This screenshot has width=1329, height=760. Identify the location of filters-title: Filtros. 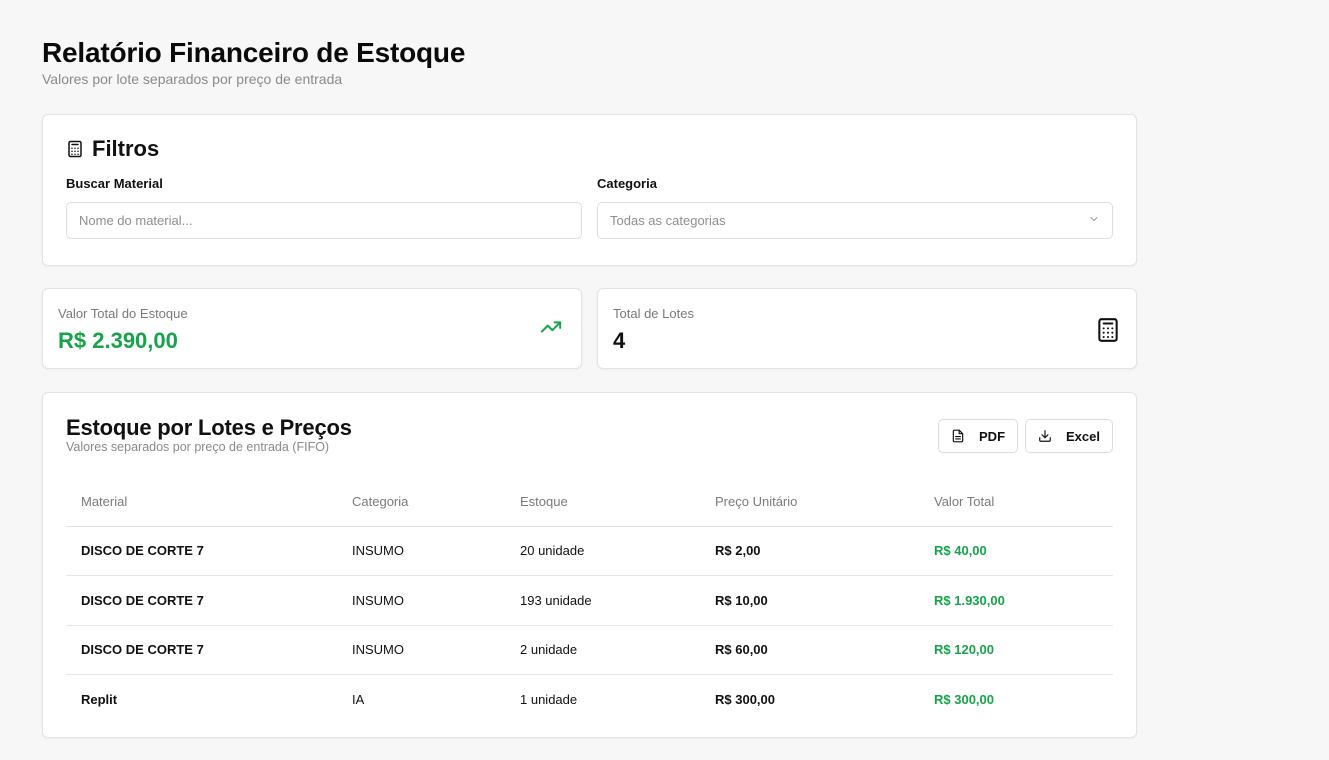
(126, 148).